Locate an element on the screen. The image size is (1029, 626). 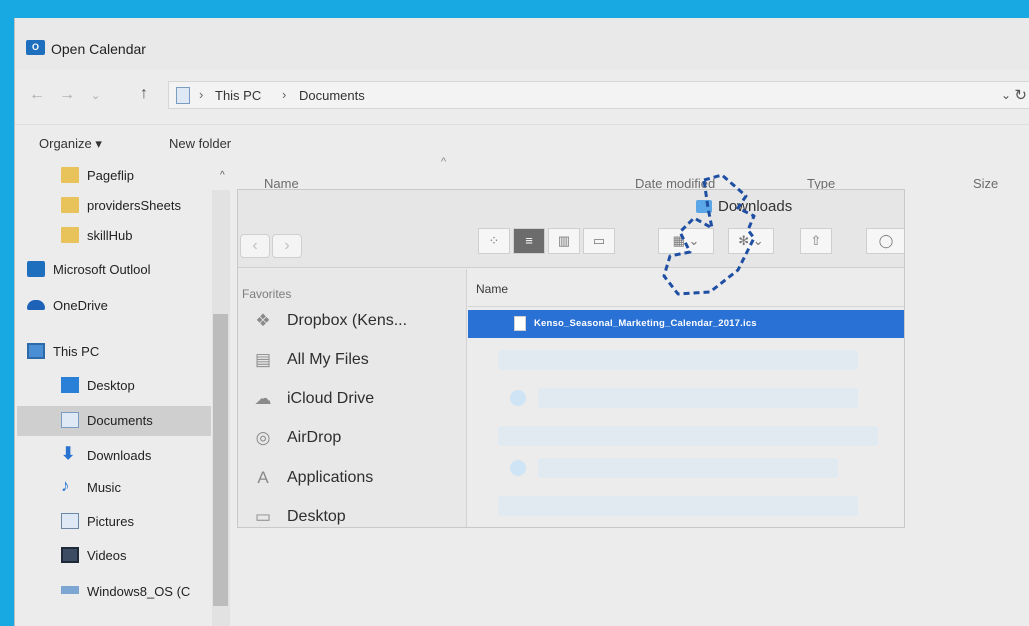
address-row: ← → ⌄ ↑ › This PC › Documents ⌄ ↻ is located at coordinates (522, 96).